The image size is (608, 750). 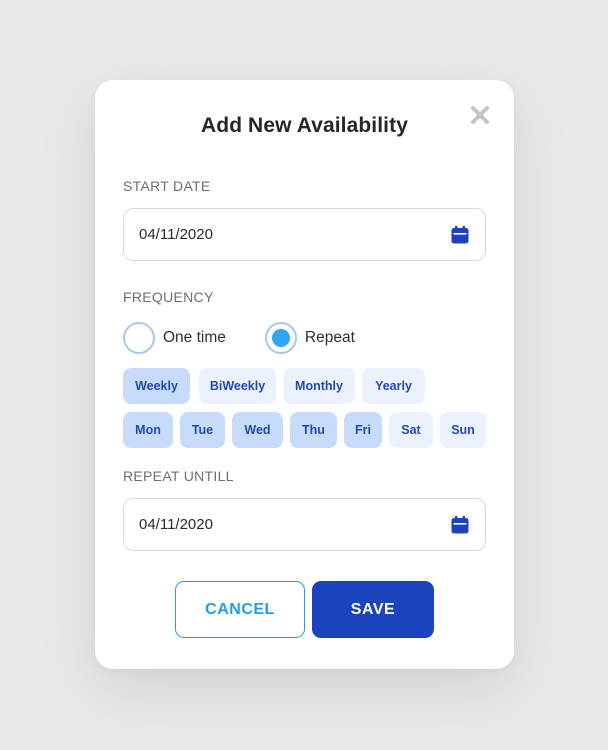 I want to click on radio-one-time: One time, so click(x=174, y=338).